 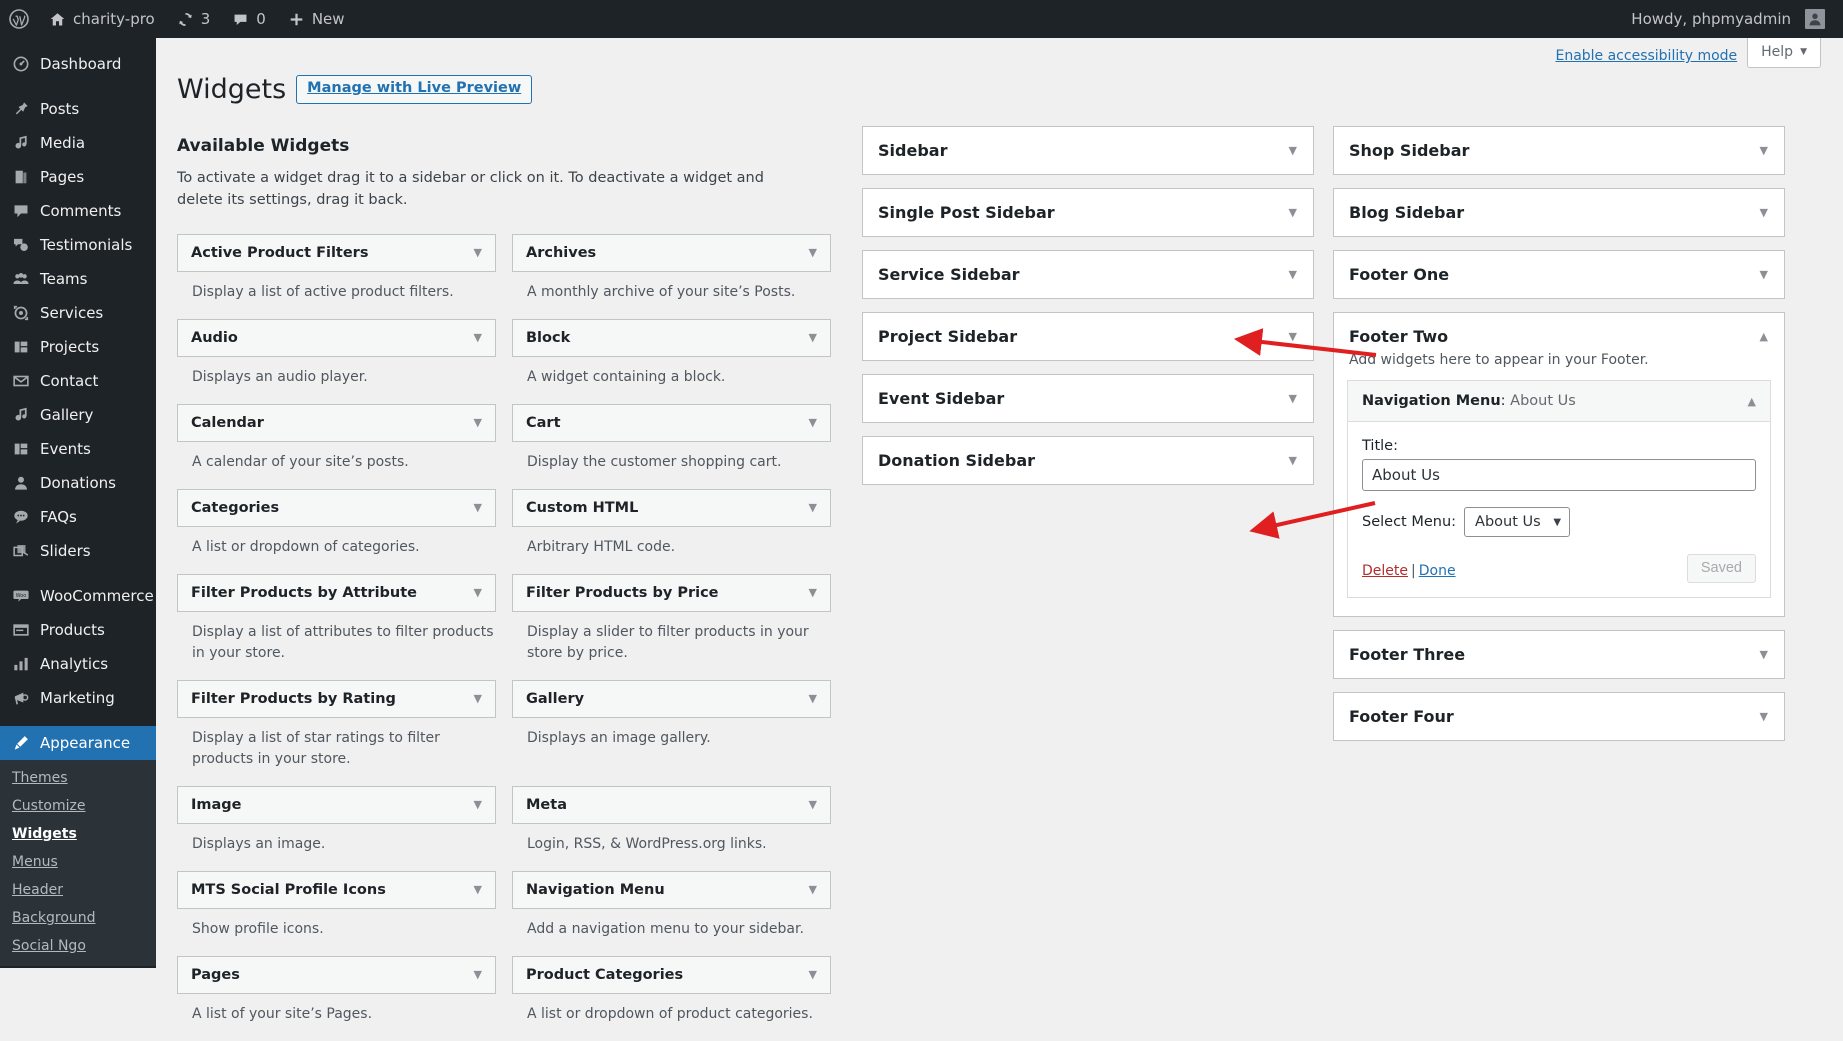 What do you see at coordinates (78, 279) in the screenshot?
I see `sidebar-item-teams: Teams` at bounding box center [78, 279].